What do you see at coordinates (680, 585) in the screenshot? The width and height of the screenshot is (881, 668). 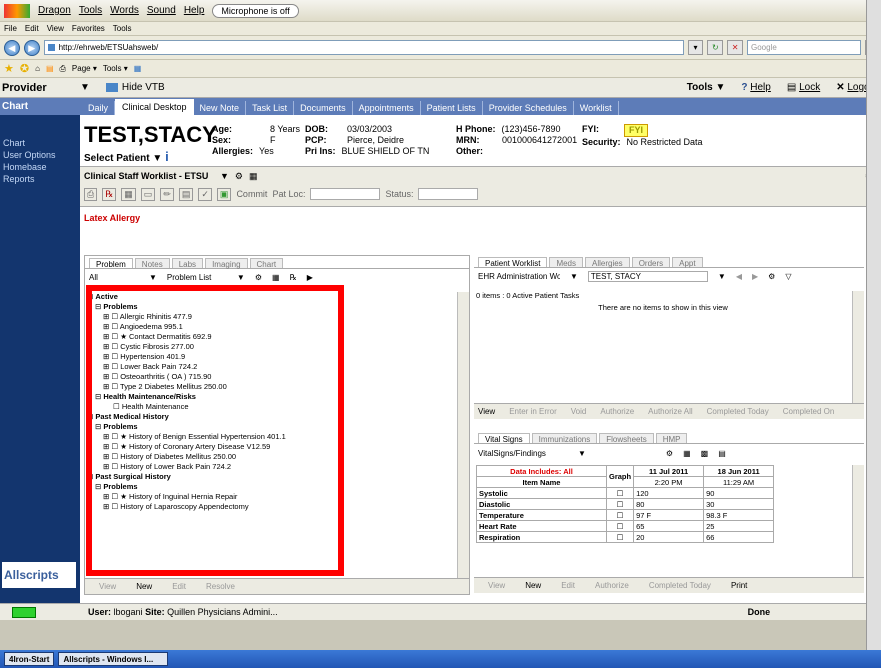 I see `vitals-completed-today-button: Completed Today` at bounding box center [680, 585].